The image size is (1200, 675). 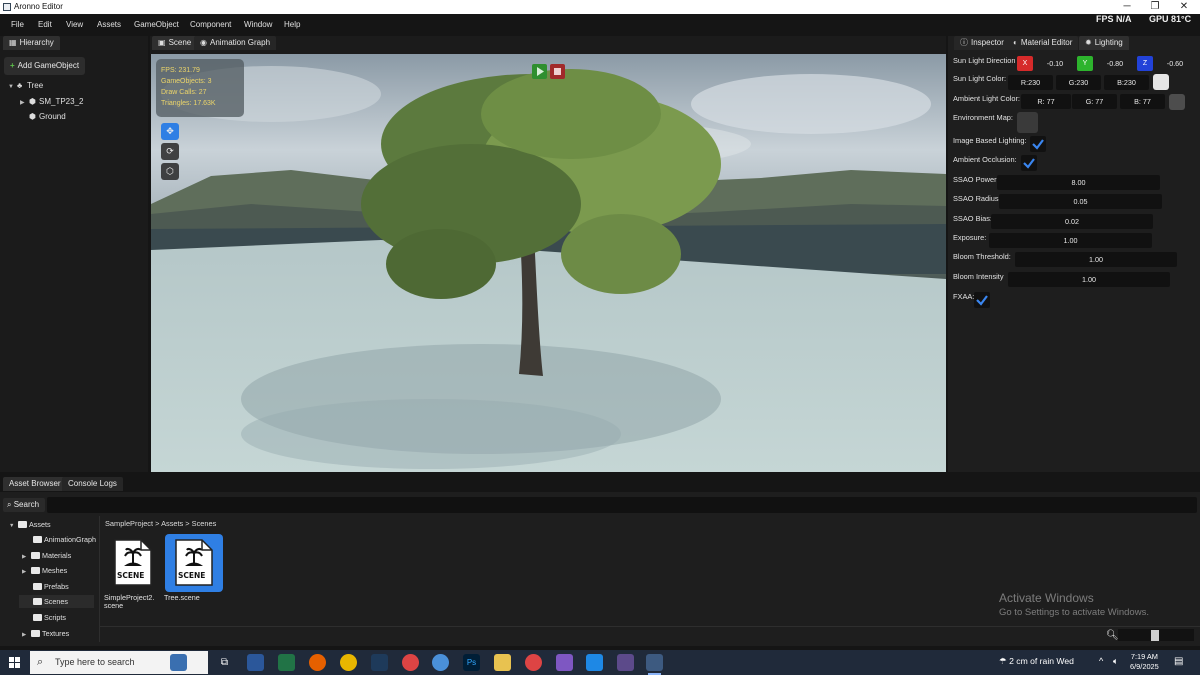 I want to click on sun-color-swatch, so click(x=1161, y=82).